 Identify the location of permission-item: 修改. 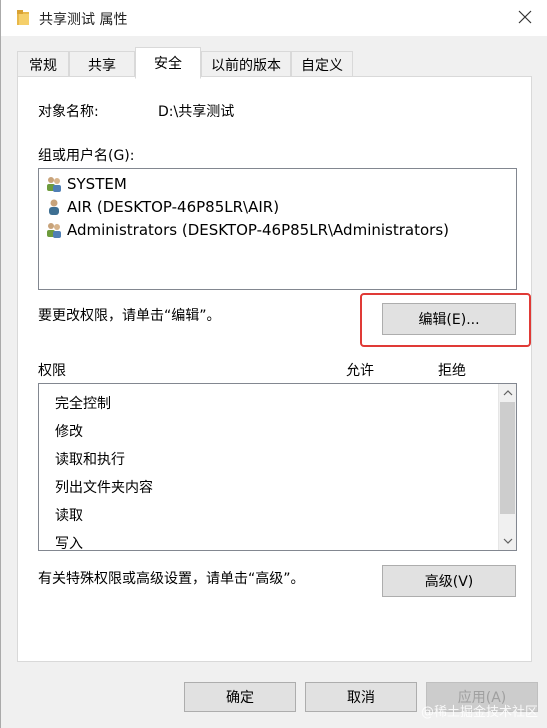
(69, 432).